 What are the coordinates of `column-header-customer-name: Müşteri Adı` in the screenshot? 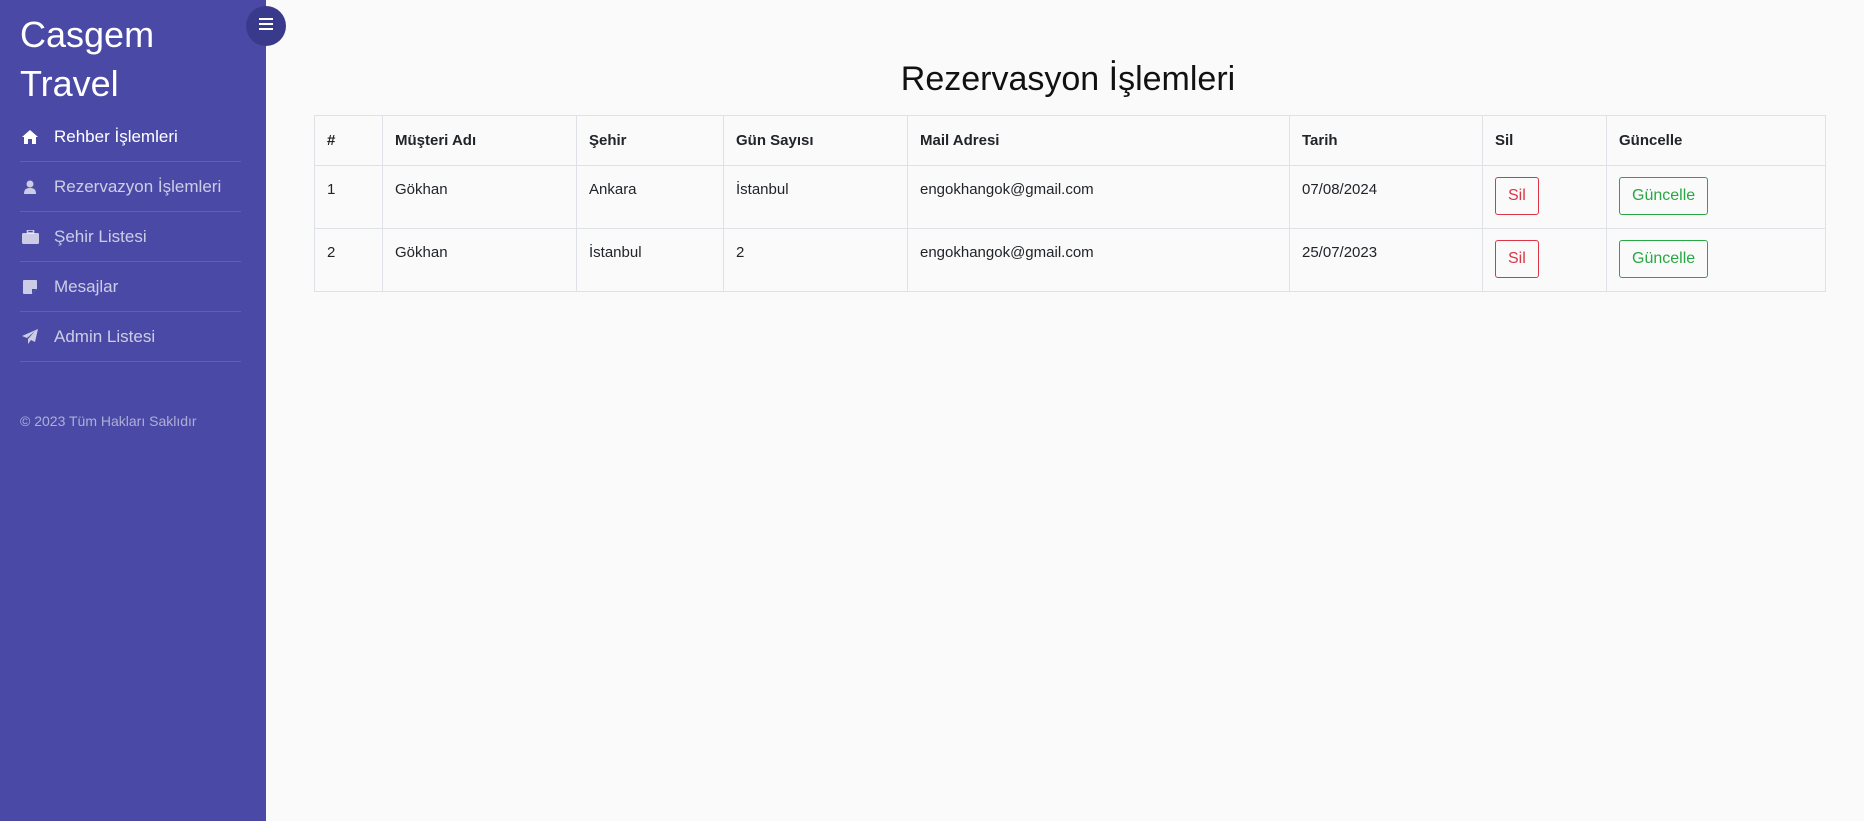 It's located at (479, 140).